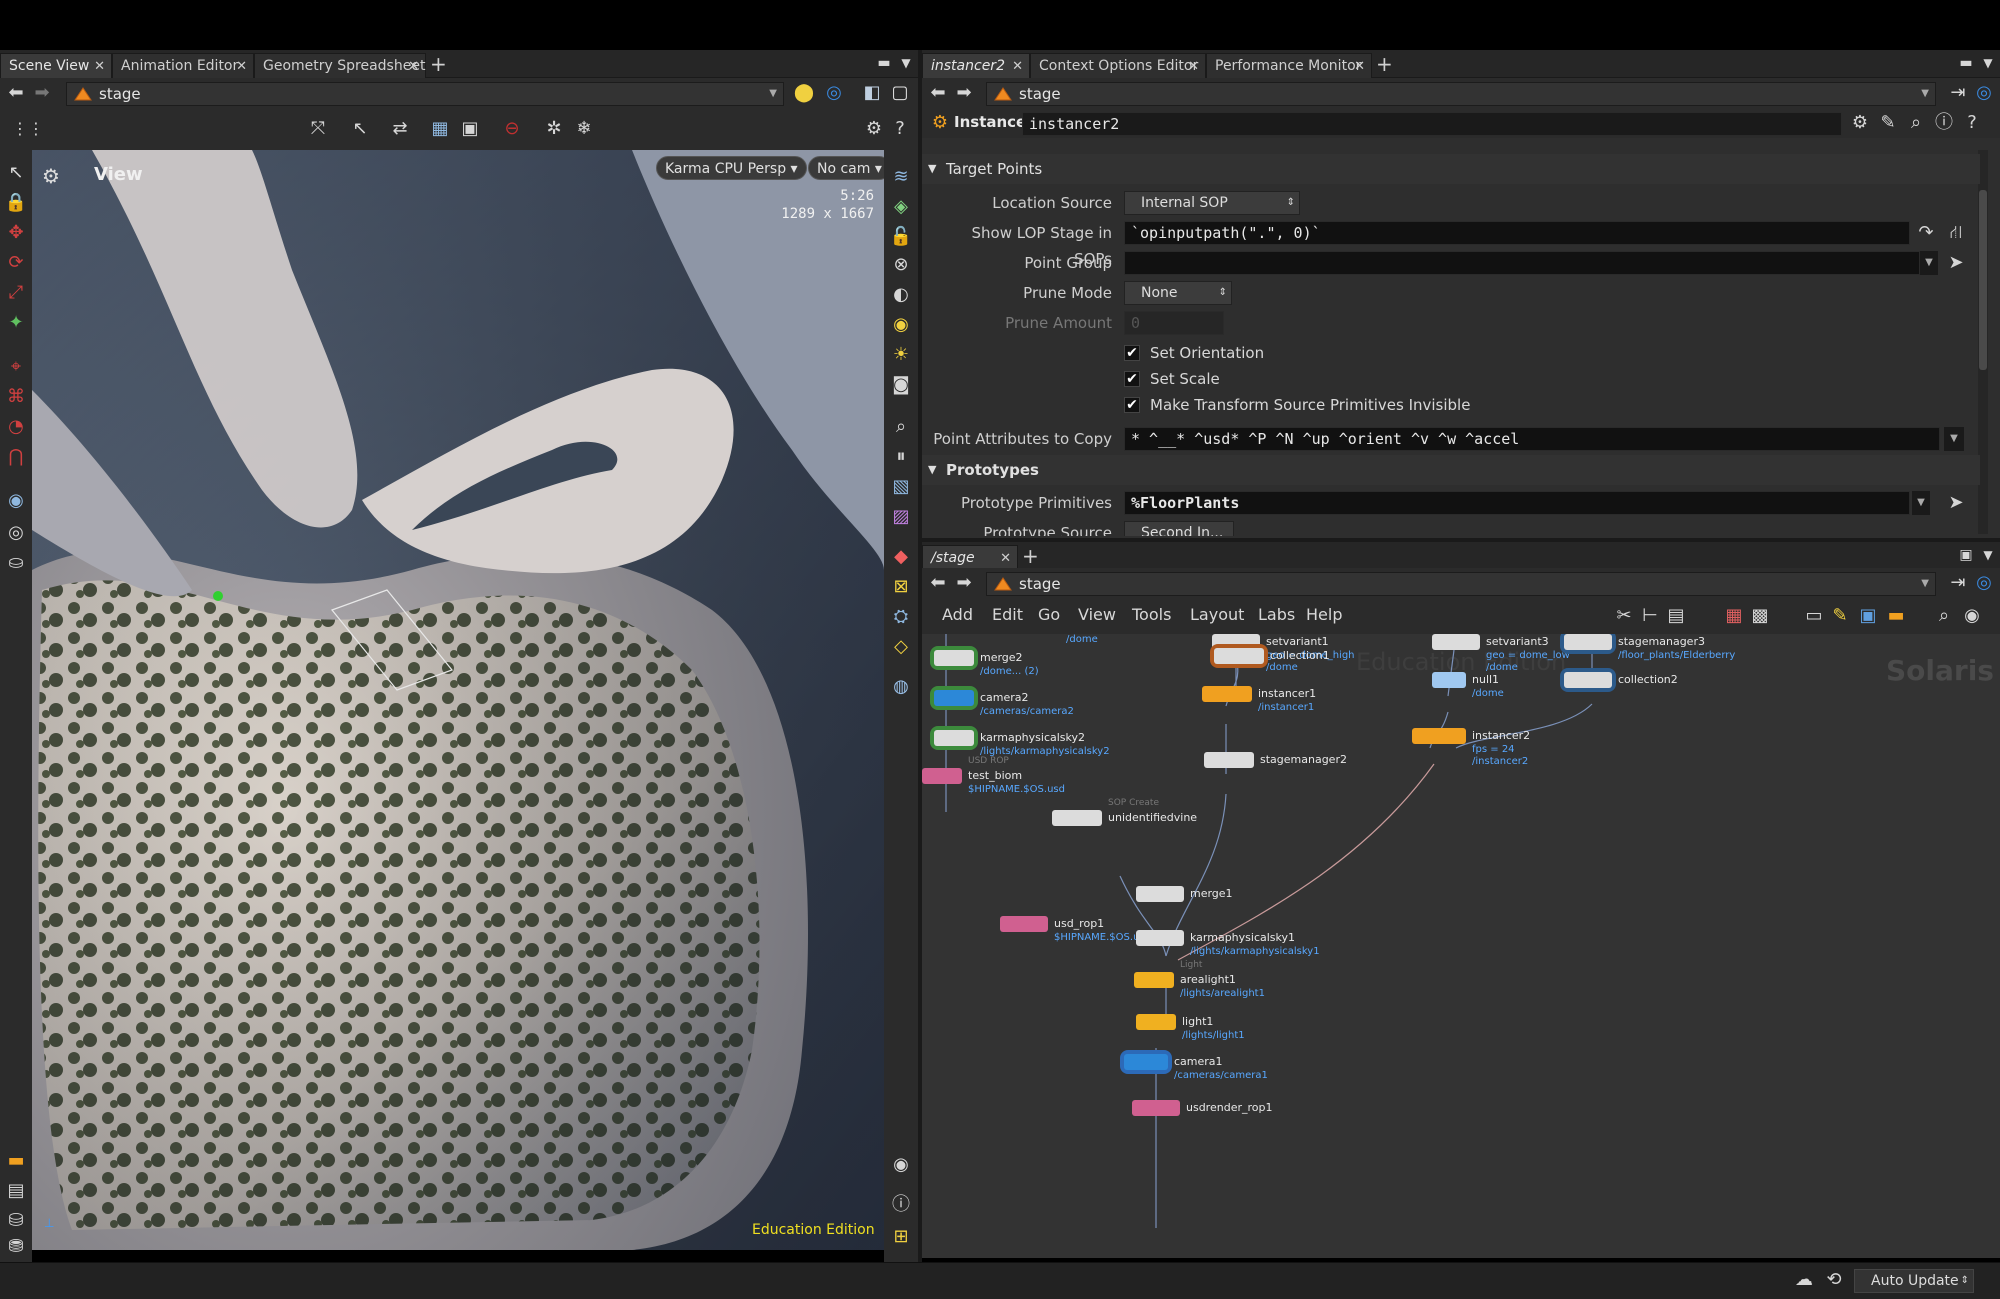 This screenshot has width=2000, height=1299. What do you see at coordinates (1132, 353) in the screenshot?
I see `set-orientation-checkbox: ✔` at bounding box center [1132, 353].